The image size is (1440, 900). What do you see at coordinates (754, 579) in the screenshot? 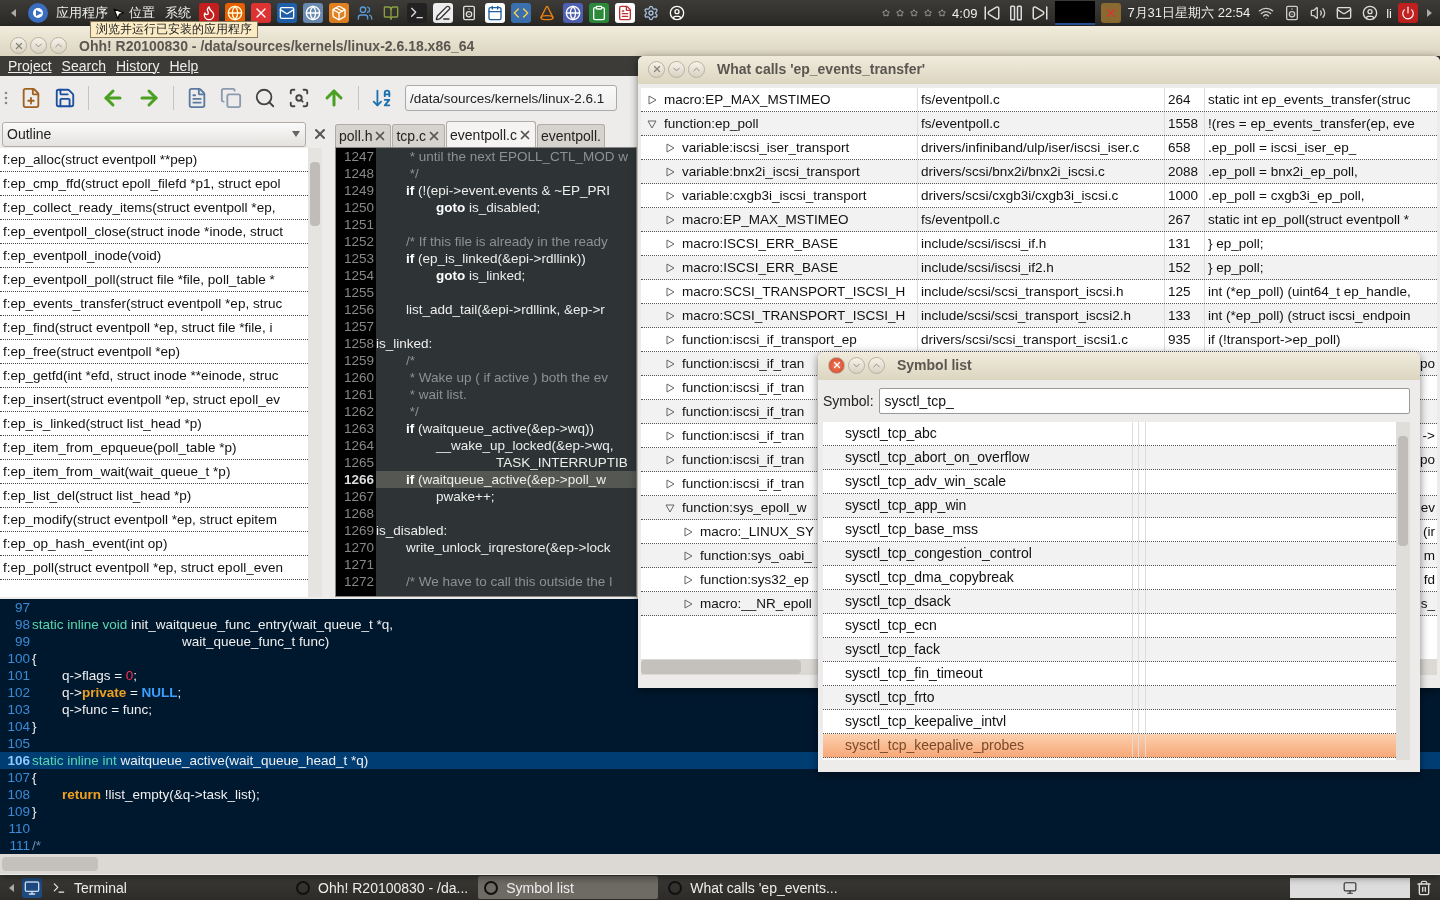
I see `symbol-name: function:sys32_ep` at bounding box center [754, 579].